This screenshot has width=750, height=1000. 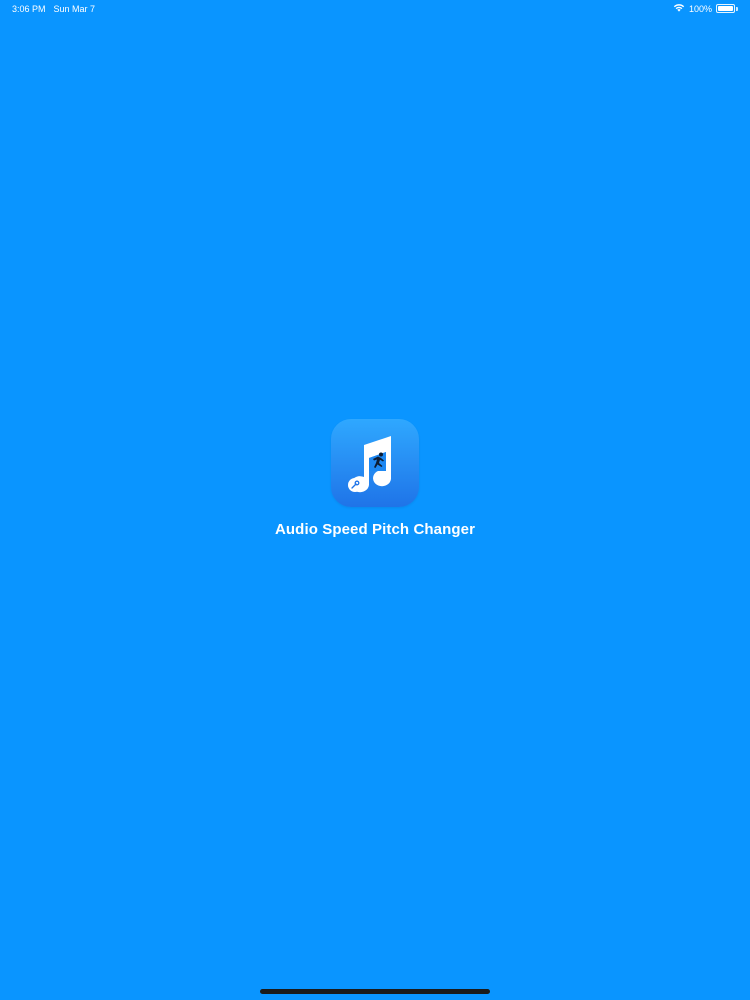 I want to click on wifi-icon, so click(x=679, y=8).